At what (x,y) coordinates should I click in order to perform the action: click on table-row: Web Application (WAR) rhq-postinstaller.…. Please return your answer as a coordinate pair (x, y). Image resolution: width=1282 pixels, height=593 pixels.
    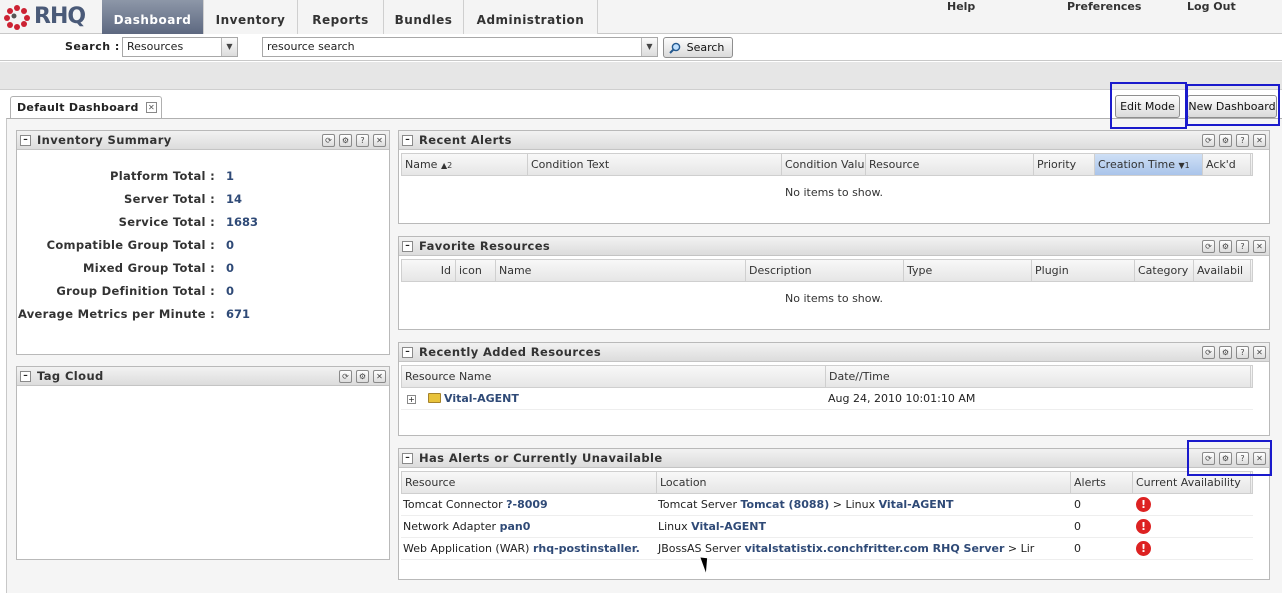
    Looking at the image, I should click on (827, 549).